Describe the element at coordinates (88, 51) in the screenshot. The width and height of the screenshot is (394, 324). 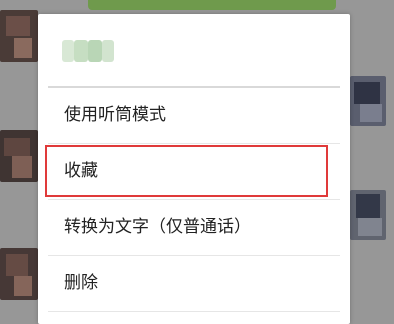
I see `sender-name-blurred` at that location.